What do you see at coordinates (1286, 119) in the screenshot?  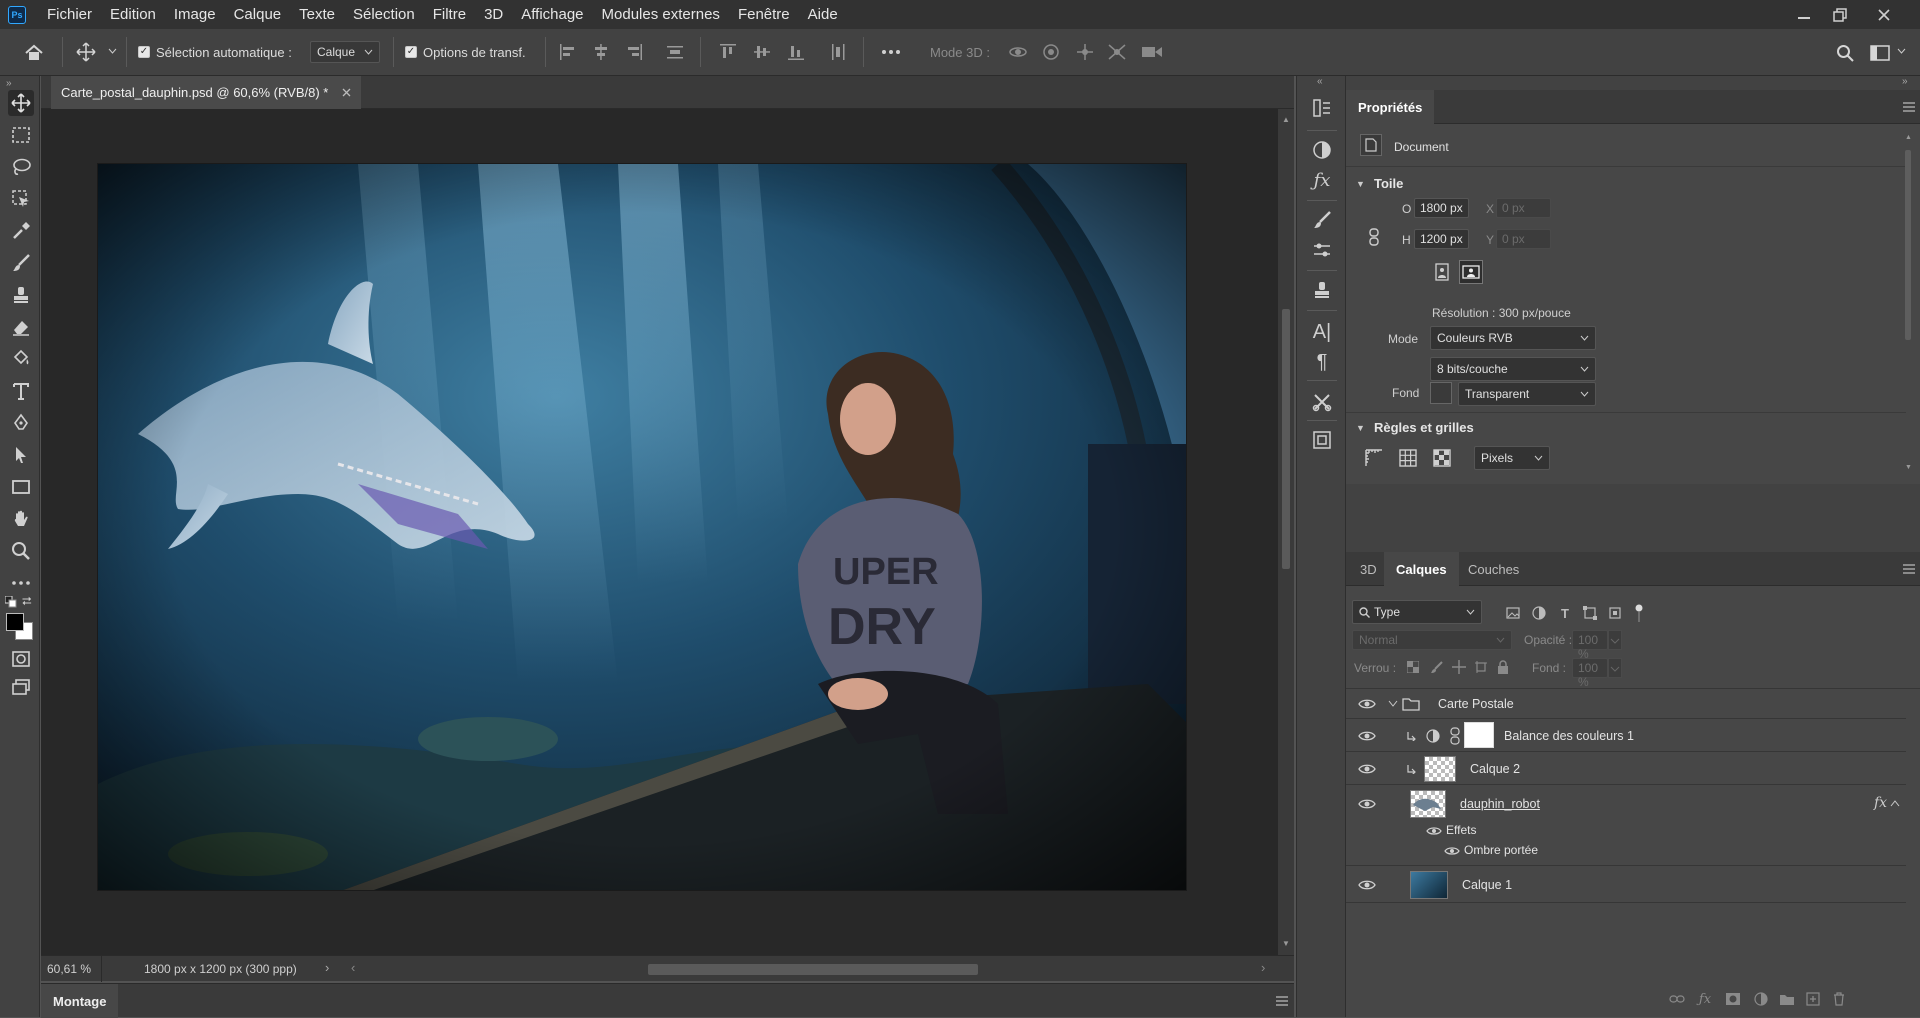 I see `scroll-up-icon: ▲` at bounding box center [1286, 119].